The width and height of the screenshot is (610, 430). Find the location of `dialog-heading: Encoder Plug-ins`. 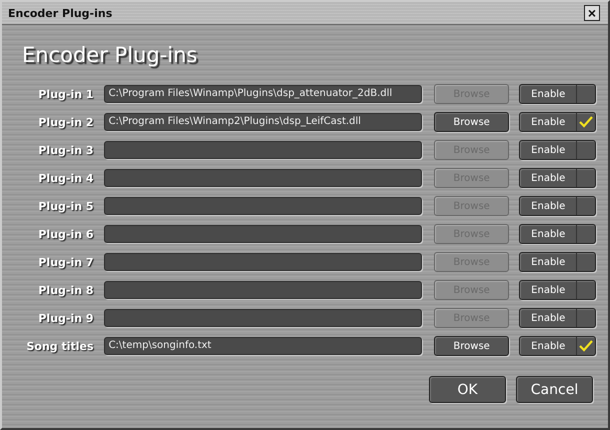

dialog-heading: Encoder Plug-ins is located at coordinates (110, 55).